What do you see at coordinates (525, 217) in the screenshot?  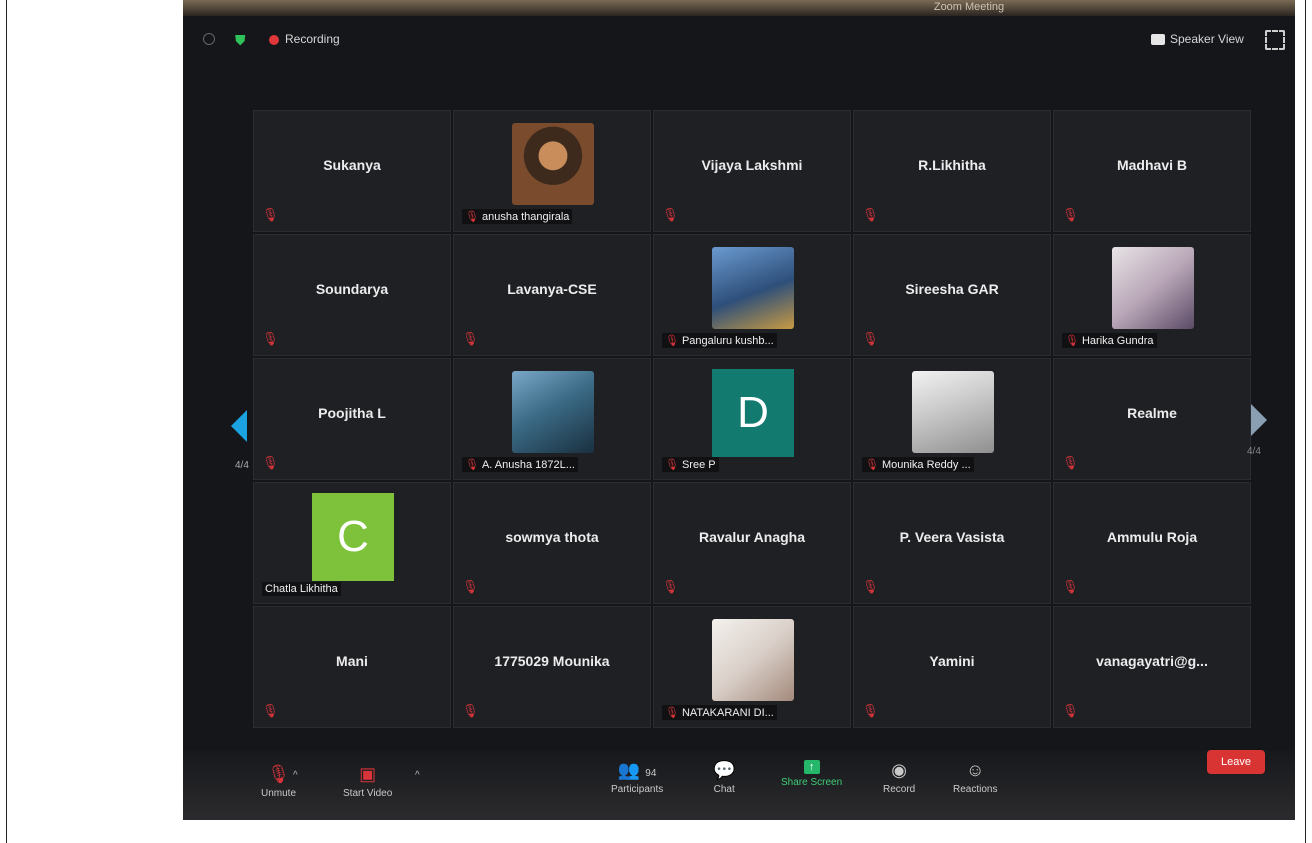 I see `participant-name: anusha thangirala` at bounding box center [525, 217].